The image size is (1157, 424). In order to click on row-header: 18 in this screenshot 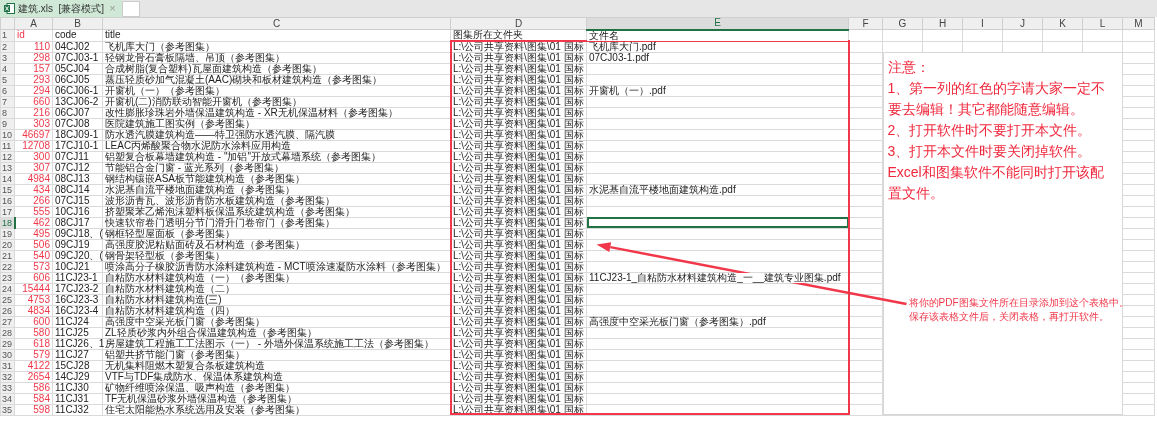, I will do `click(7, 222)`.